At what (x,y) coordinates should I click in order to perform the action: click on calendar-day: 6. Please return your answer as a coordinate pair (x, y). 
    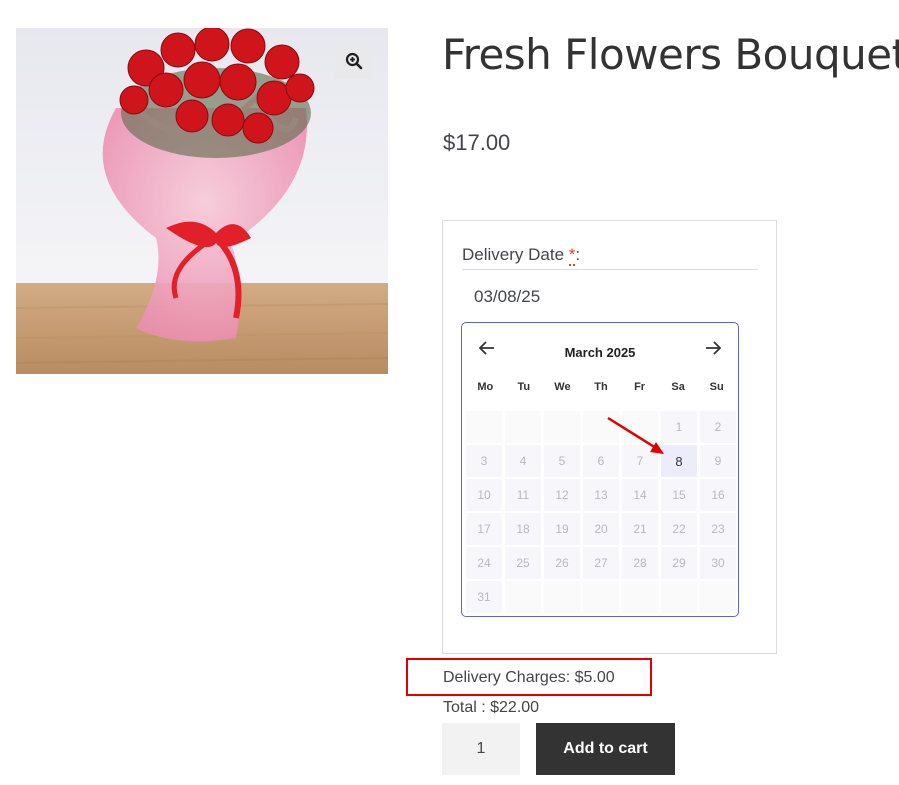
    Looking at the image, I should click on (601, 461).